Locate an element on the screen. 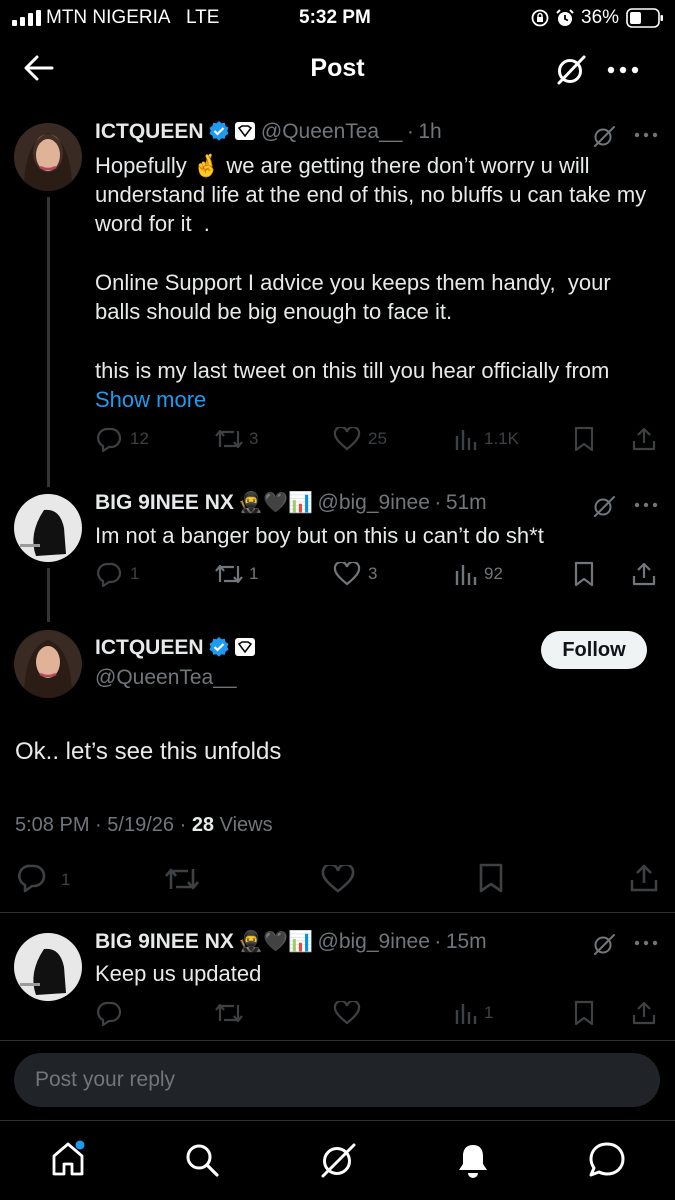 This screenshot has height=1200, width=675. show-more-link: Show more is located at coordinates (150, 399).